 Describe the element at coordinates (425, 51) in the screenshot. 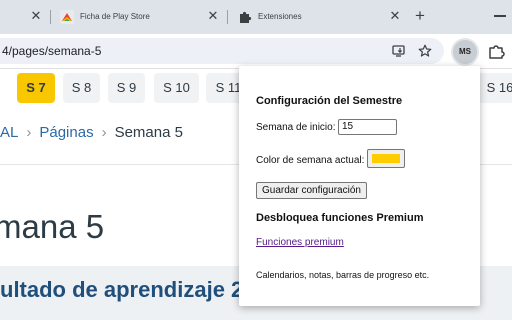

I see `star-icon` at that location.